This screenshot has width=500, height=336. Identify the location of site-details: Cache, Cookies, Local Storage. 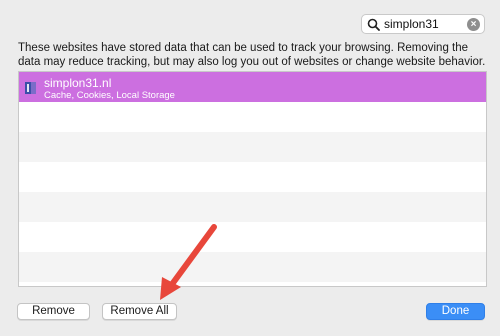
(109, 95).